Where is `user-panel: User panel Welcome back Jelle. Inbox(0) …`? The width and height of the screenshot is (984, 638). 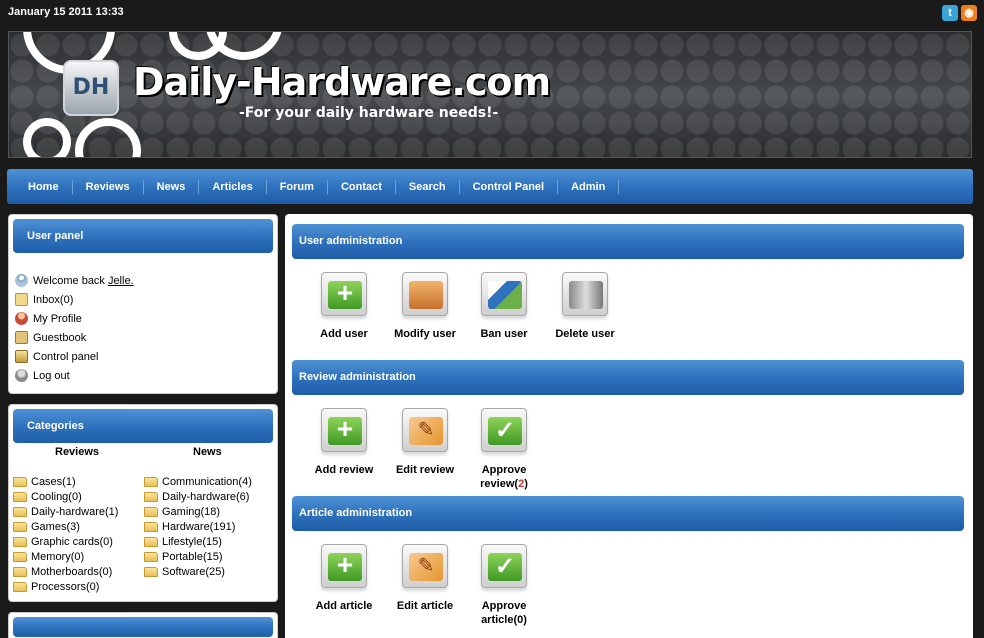
user-panel: User panel Welcome back Jelle. Inbox(0) … is located at coordinates (143, 304).